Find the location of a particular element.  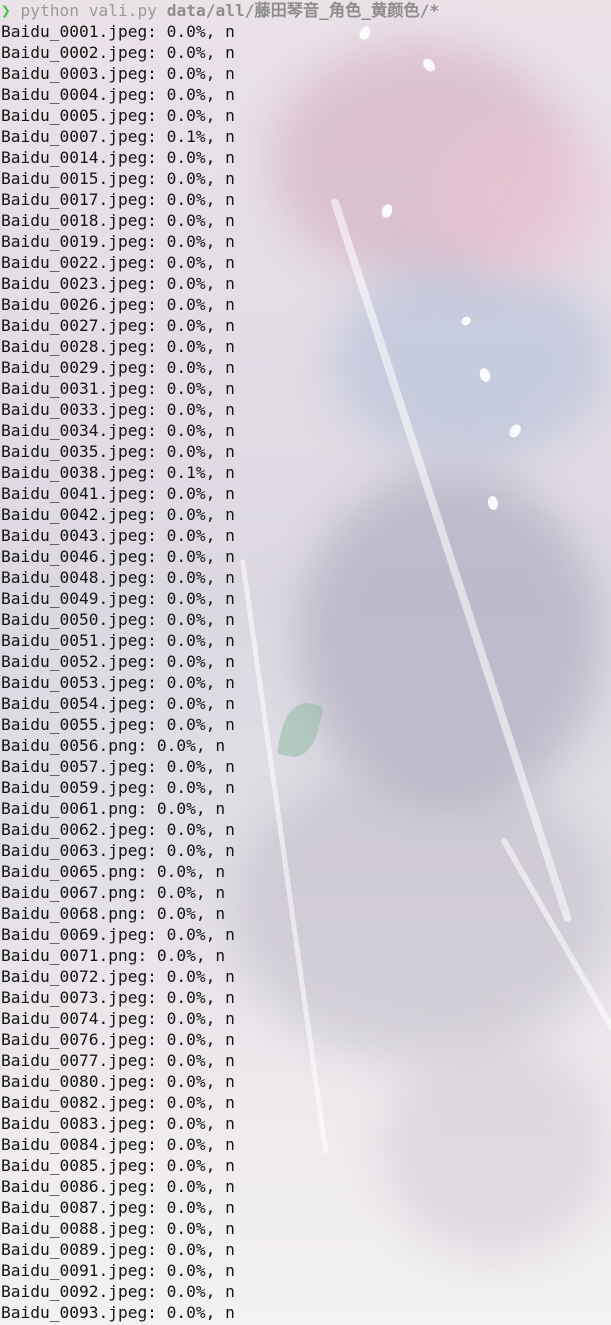

output-line: Baidu_0055.jpeg: 0.0%, n is located at coordinates (118, 724).